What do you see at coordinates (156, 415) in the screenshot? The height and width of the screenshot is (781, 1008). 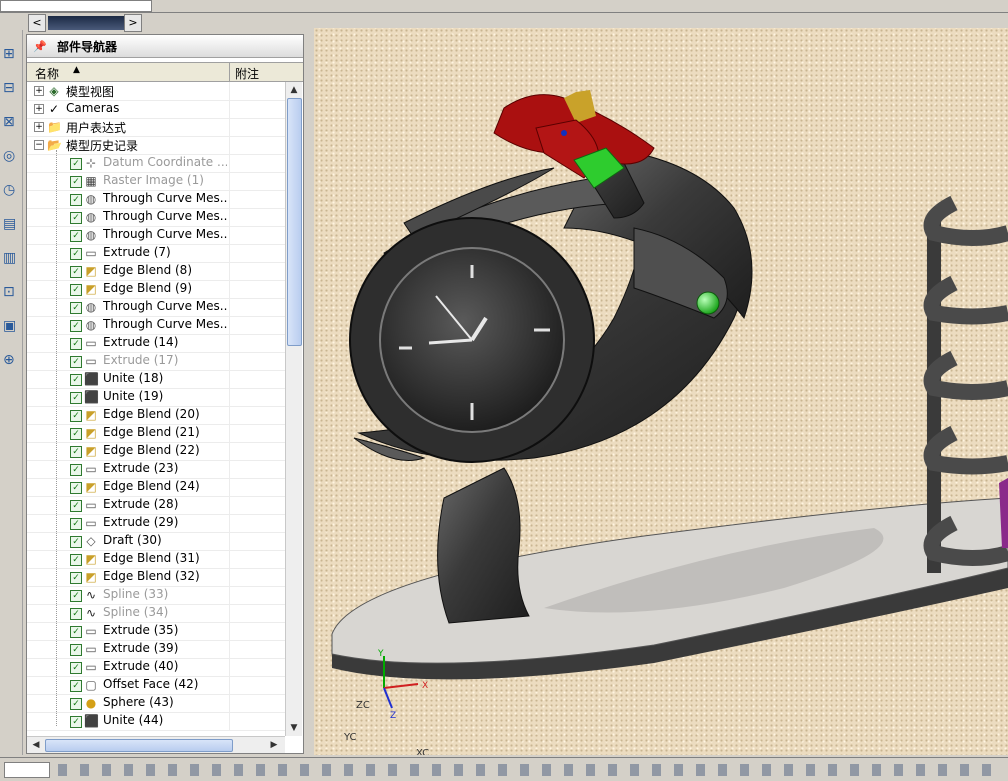 I see `feature-row: ✓◩Edge Blend (20)` at bounding box center [156, 415].